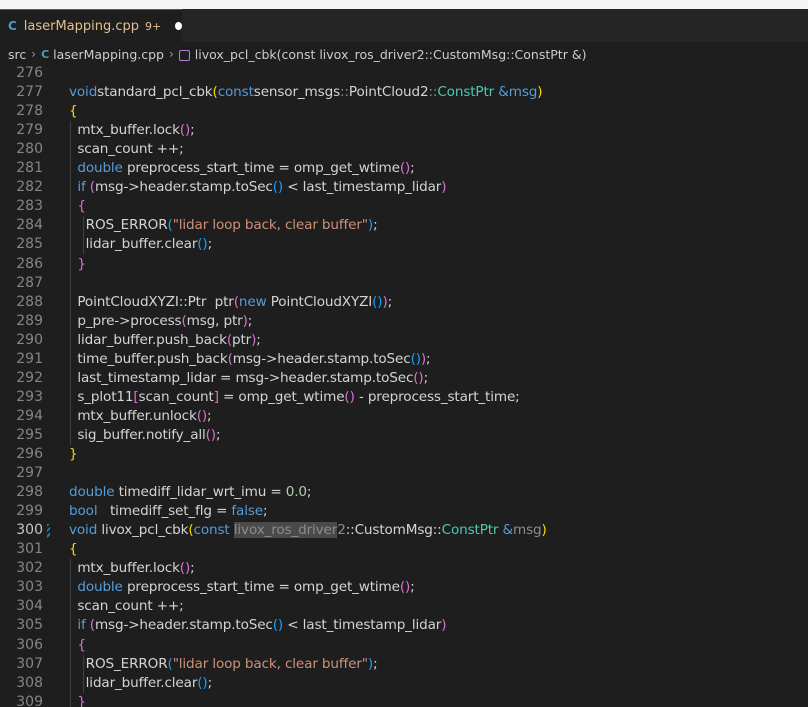 This screenshot has height=707, width=808. I want to click on tab-bar: C laserMapping.cpp 9+, so click(404, 25).